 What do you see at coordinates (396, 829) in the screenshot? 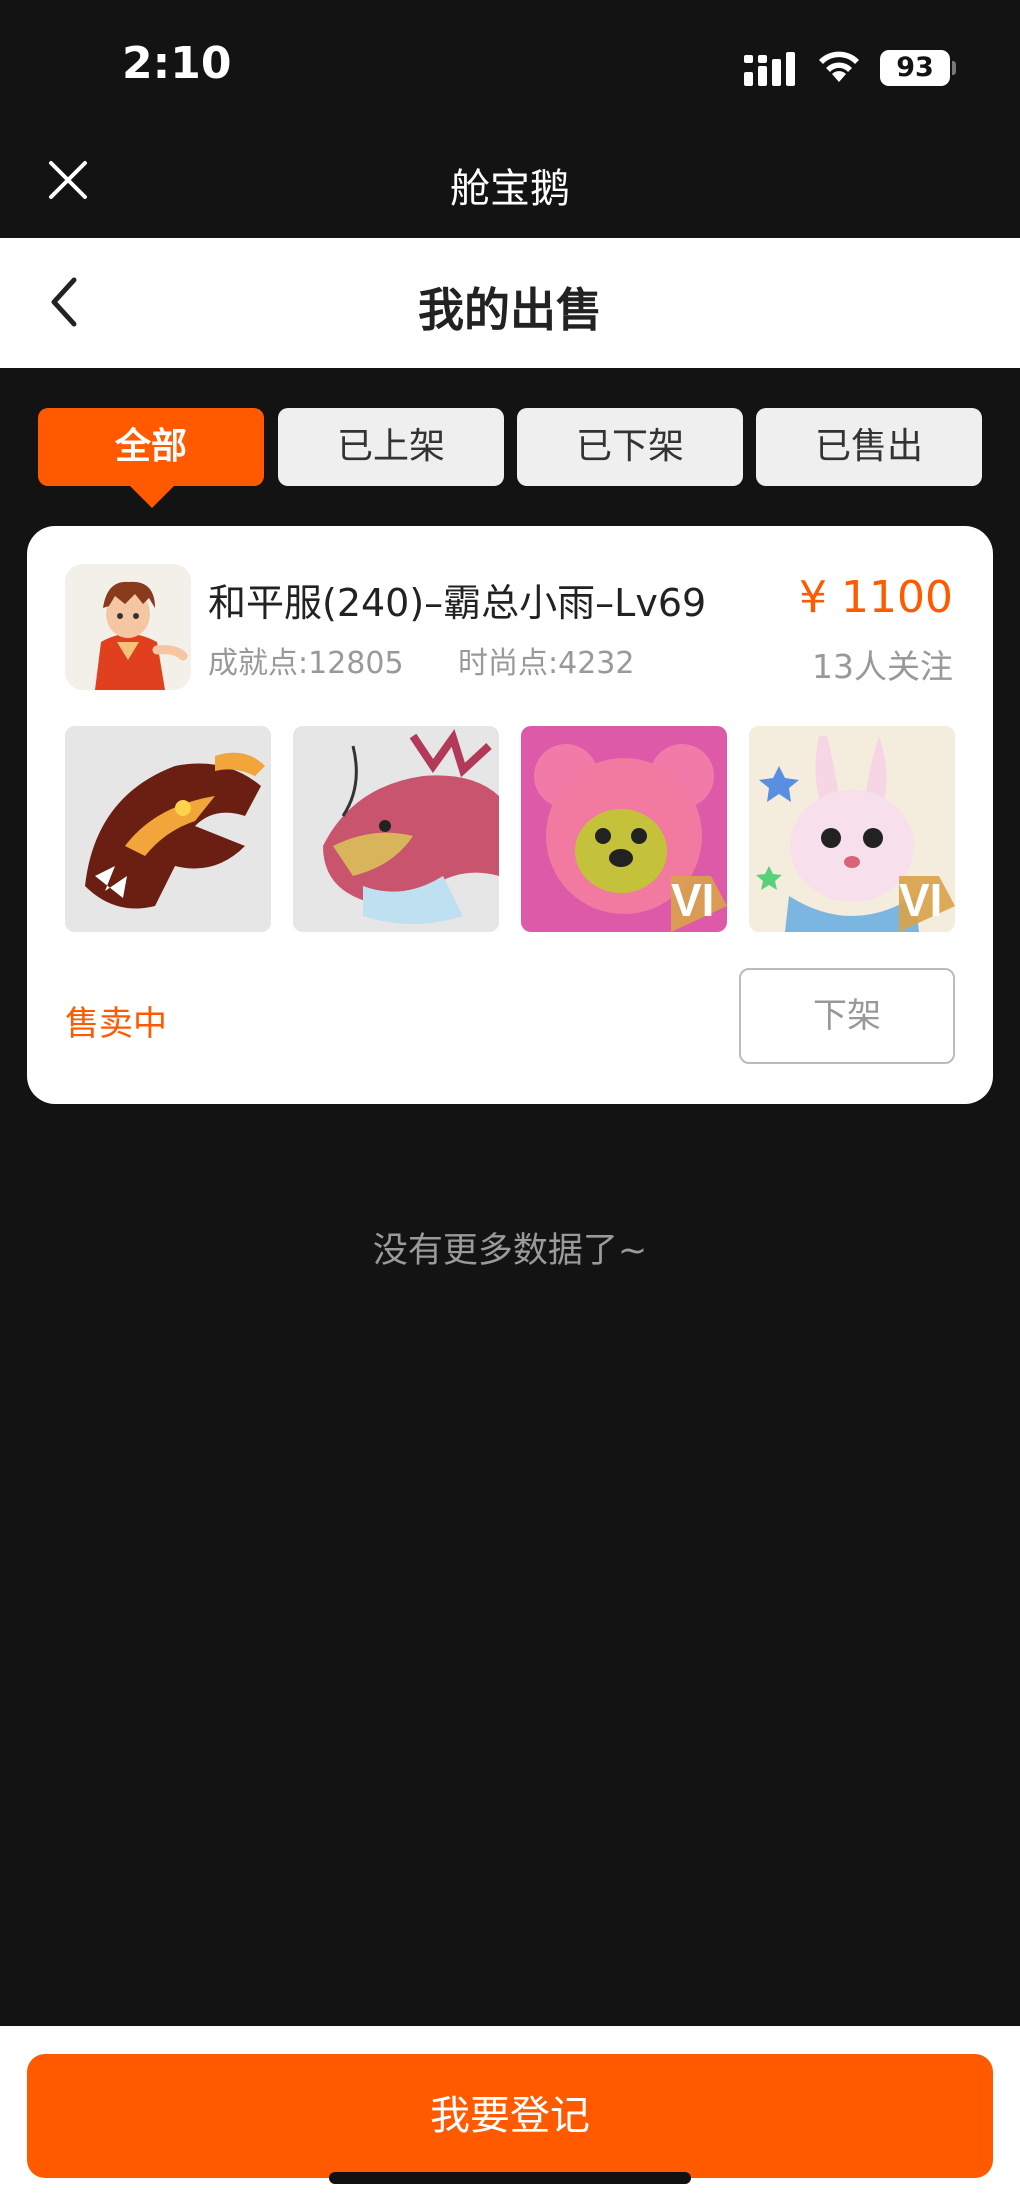
I see `chinese-dragon-icon` at bounding box center [396, 829].